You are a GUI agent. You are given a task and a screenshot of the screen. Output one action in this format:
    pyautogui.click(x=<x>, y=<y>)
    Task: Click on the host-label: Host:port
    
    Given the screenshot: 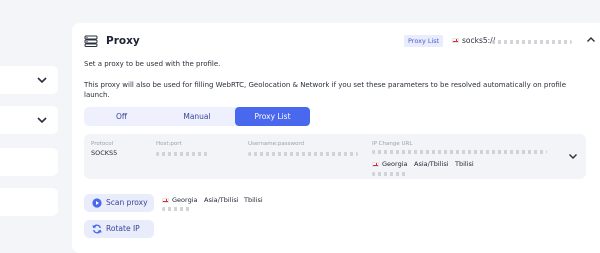 What is the action you would take?
    pyautogui.click(x=169, y=144)
    